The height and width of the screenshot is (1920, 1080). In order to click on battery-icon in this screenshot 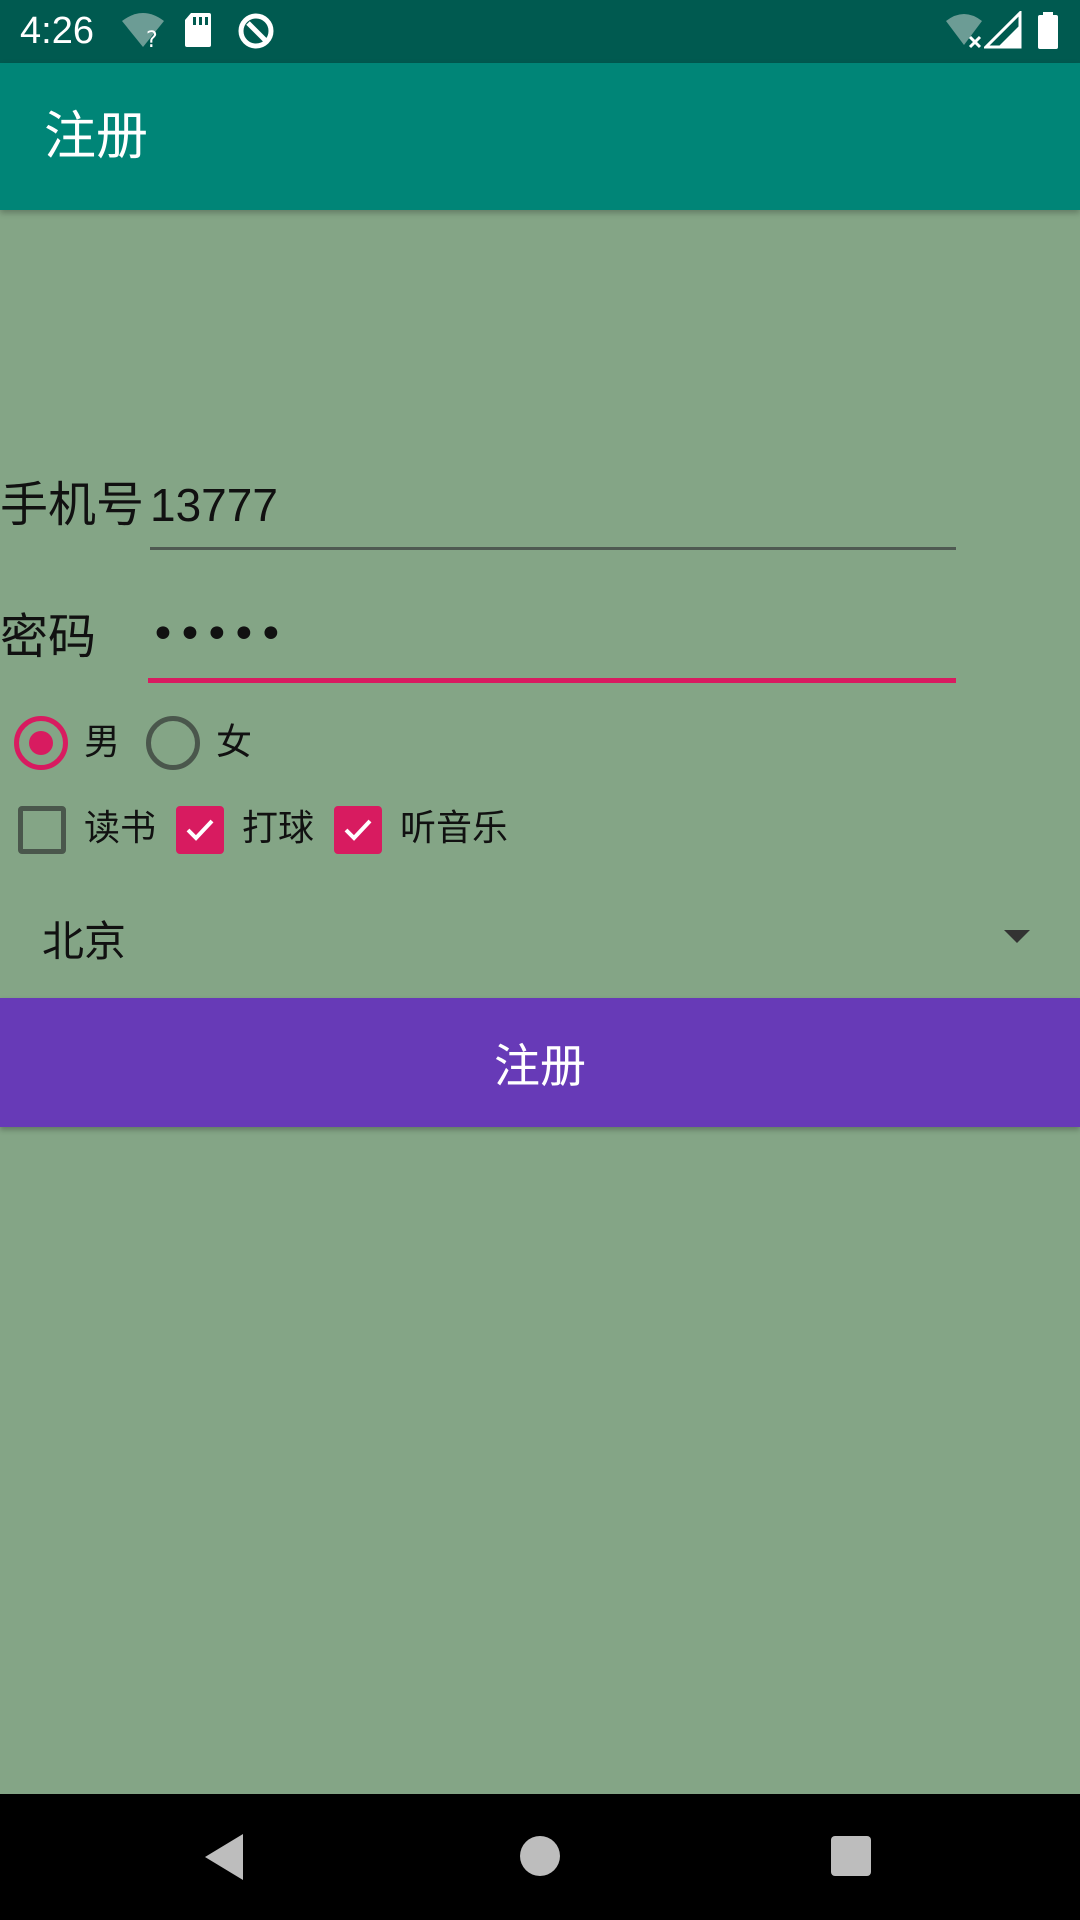, I will do `click(1048, 33)`.